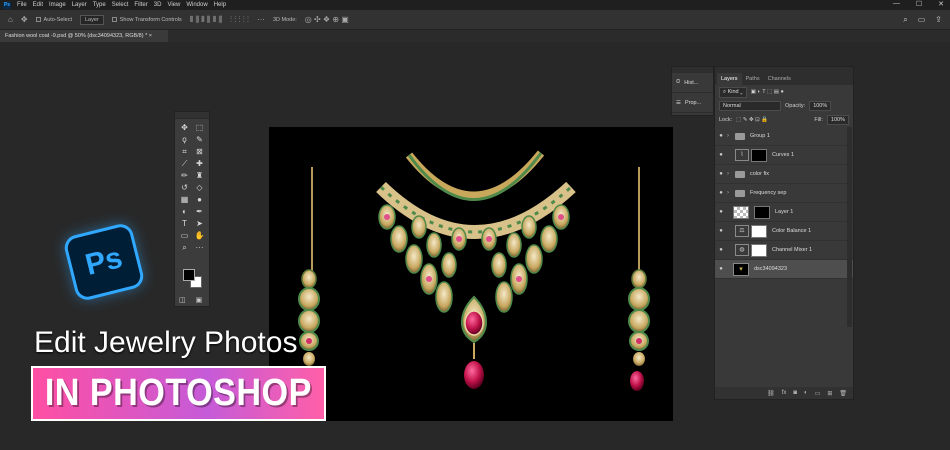 Image resolution: width=950 pixels, height=450 pixels. I want to click on align-icons: ⫴ ⫼ ⫴ ⫼ ⫴ ⫼, so click(206, 20).